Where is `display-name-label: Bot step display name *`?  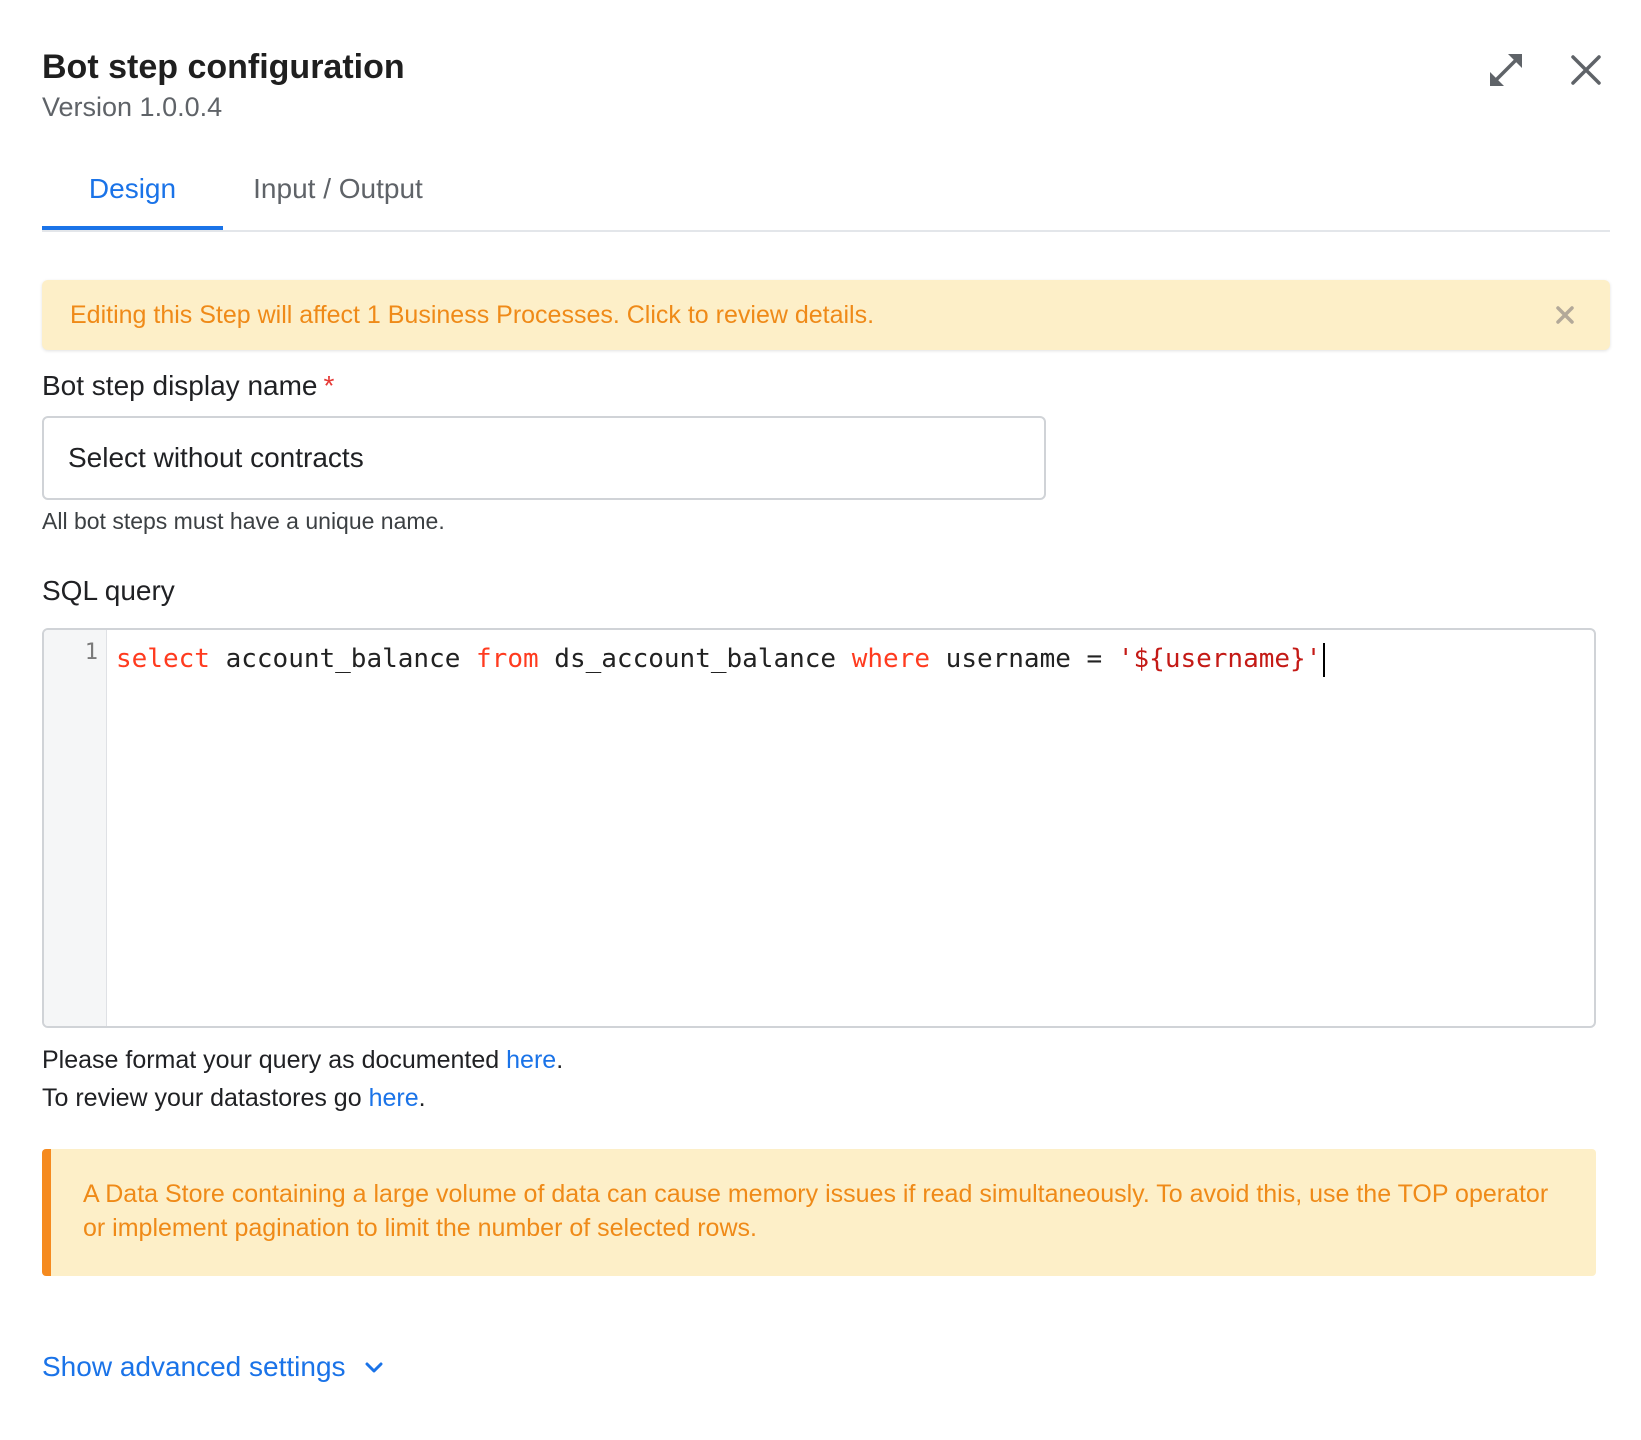
display-name-label: Bot step display name * is located at coordinates (188, 386).